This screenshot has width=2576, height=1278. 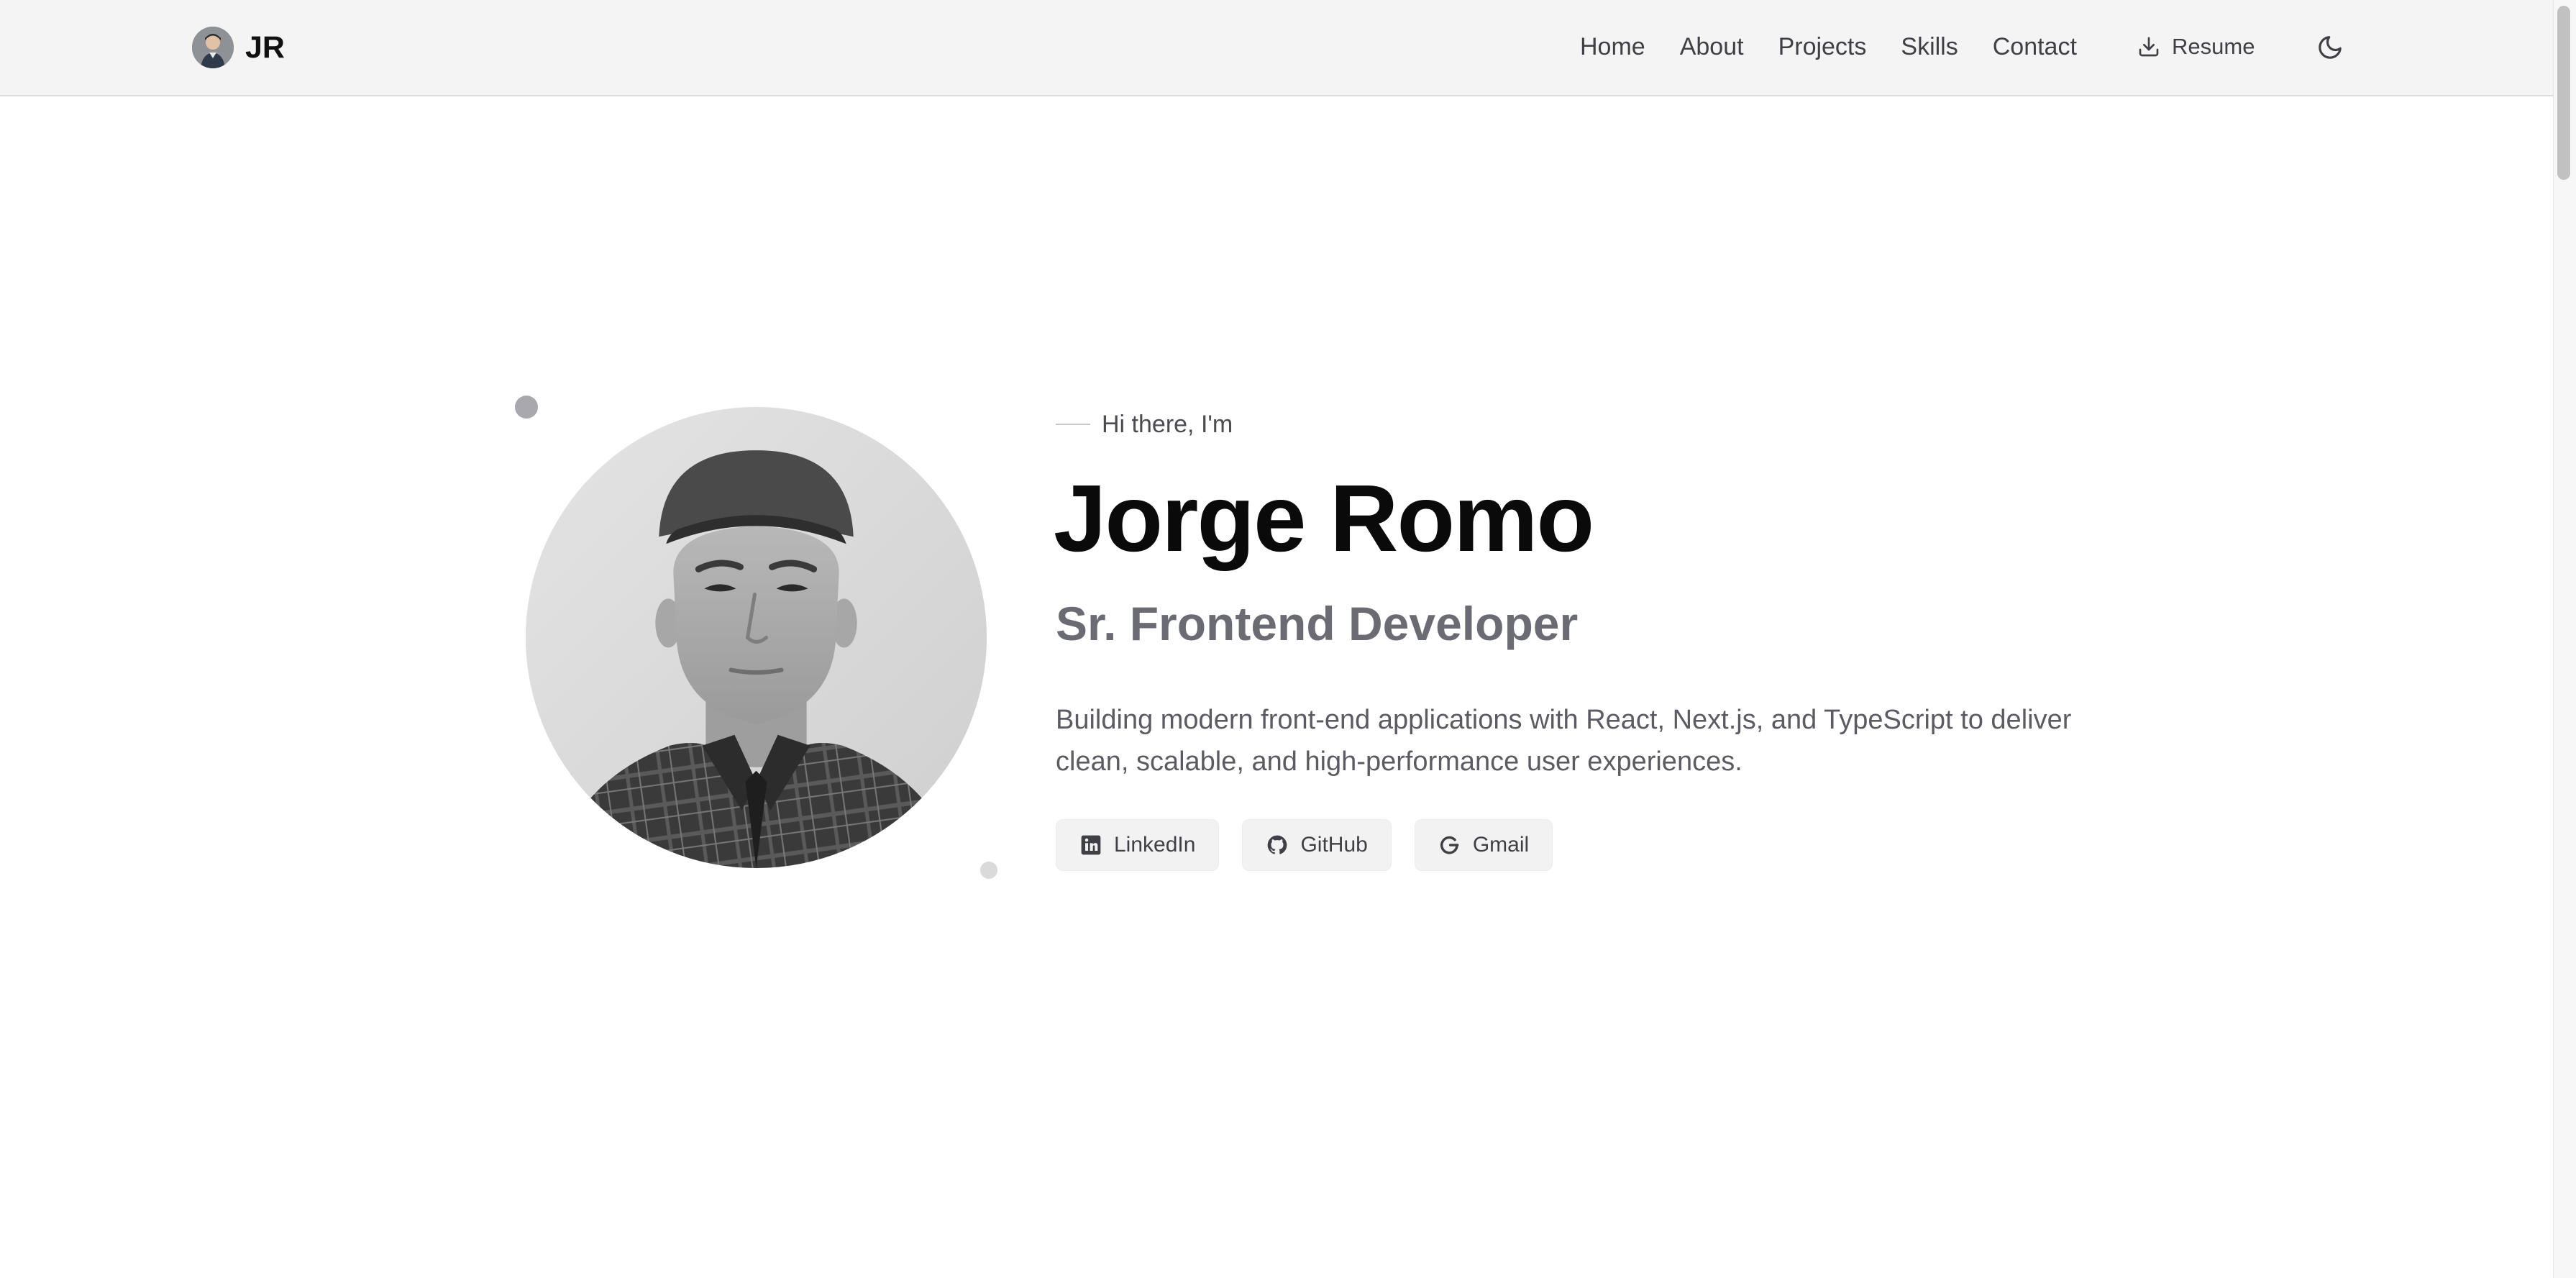 What do you see at coordinates (213, 47) in the screenshot?
I see `avatar` at bounding box center [213, 47].